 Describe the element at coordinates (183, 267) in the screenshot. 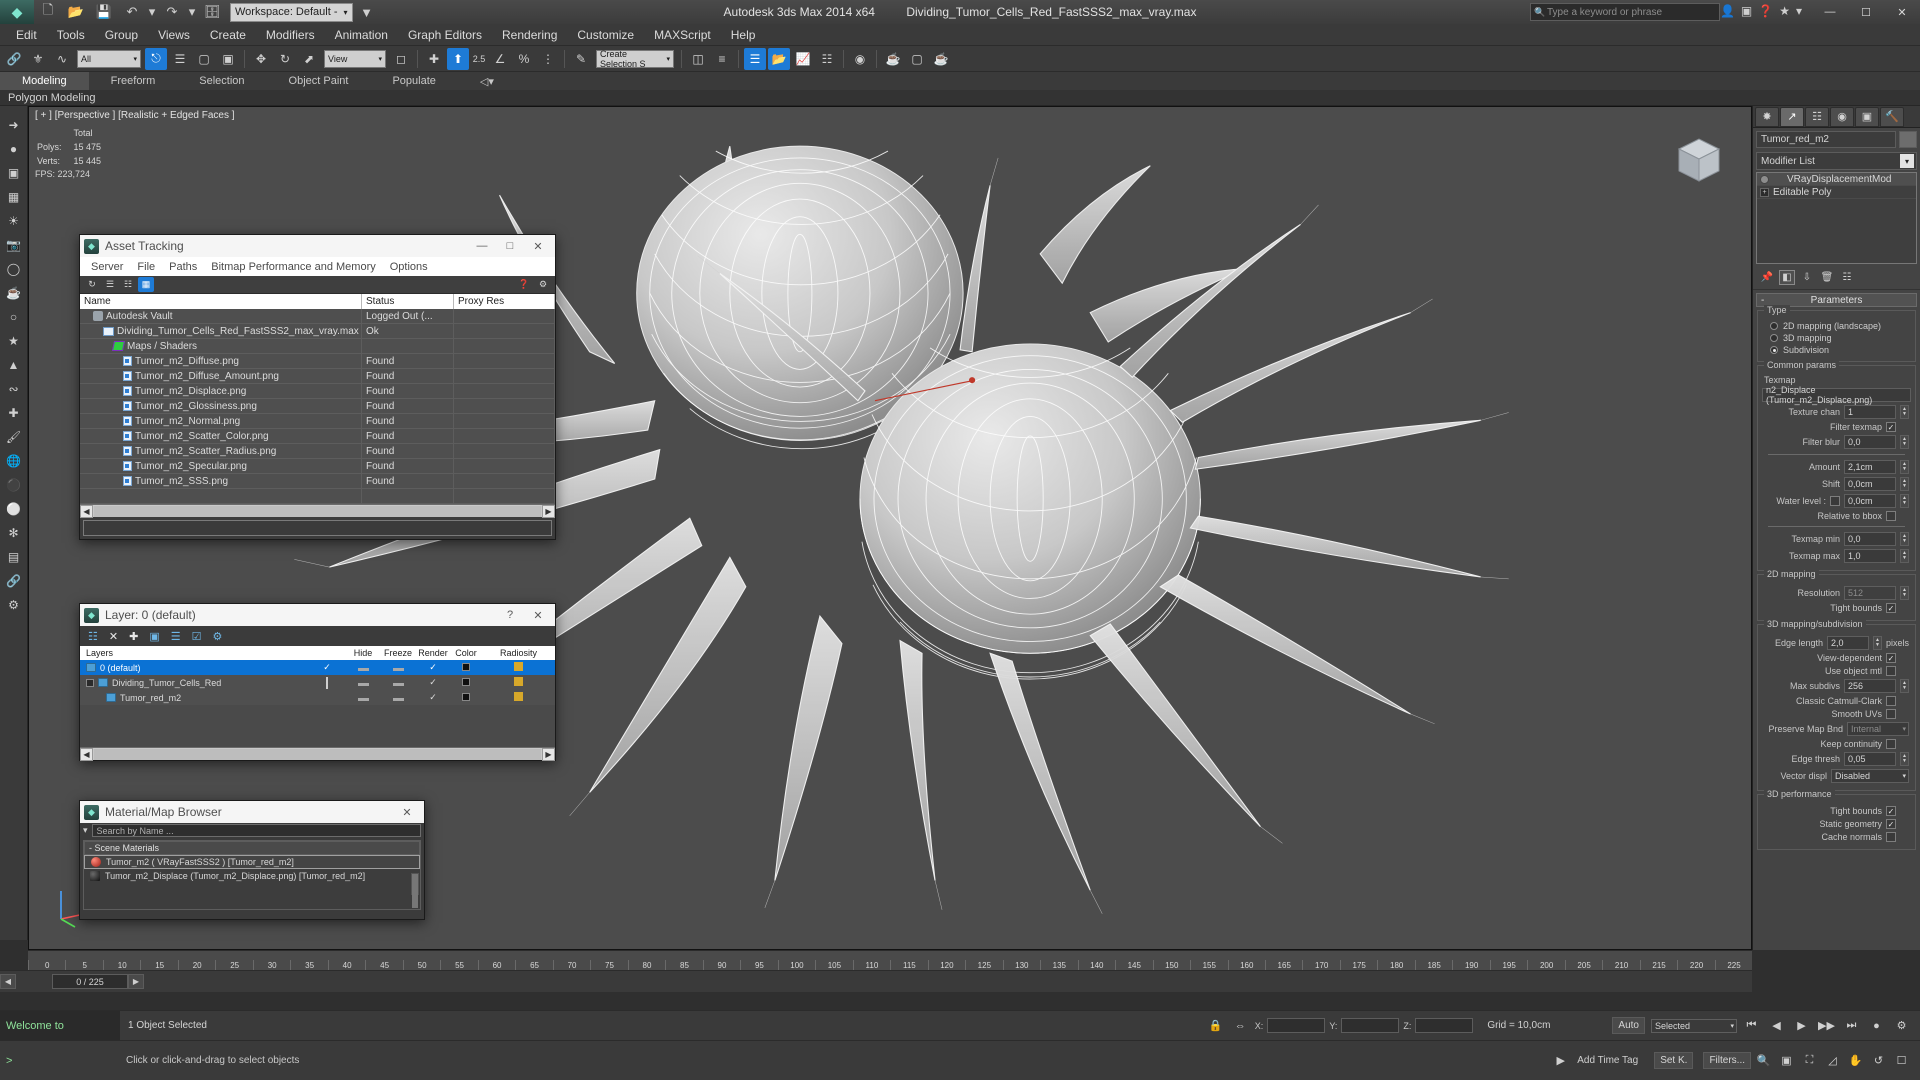

I see `at-menu-paths: Paths` at that location.